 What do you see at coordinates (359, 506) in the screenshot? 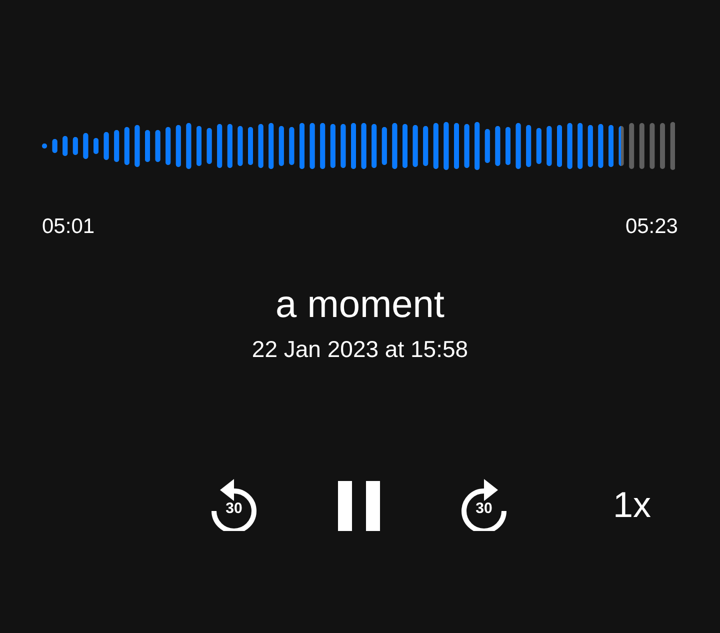
I see `pause-icon` at bounding box center [359, 506].